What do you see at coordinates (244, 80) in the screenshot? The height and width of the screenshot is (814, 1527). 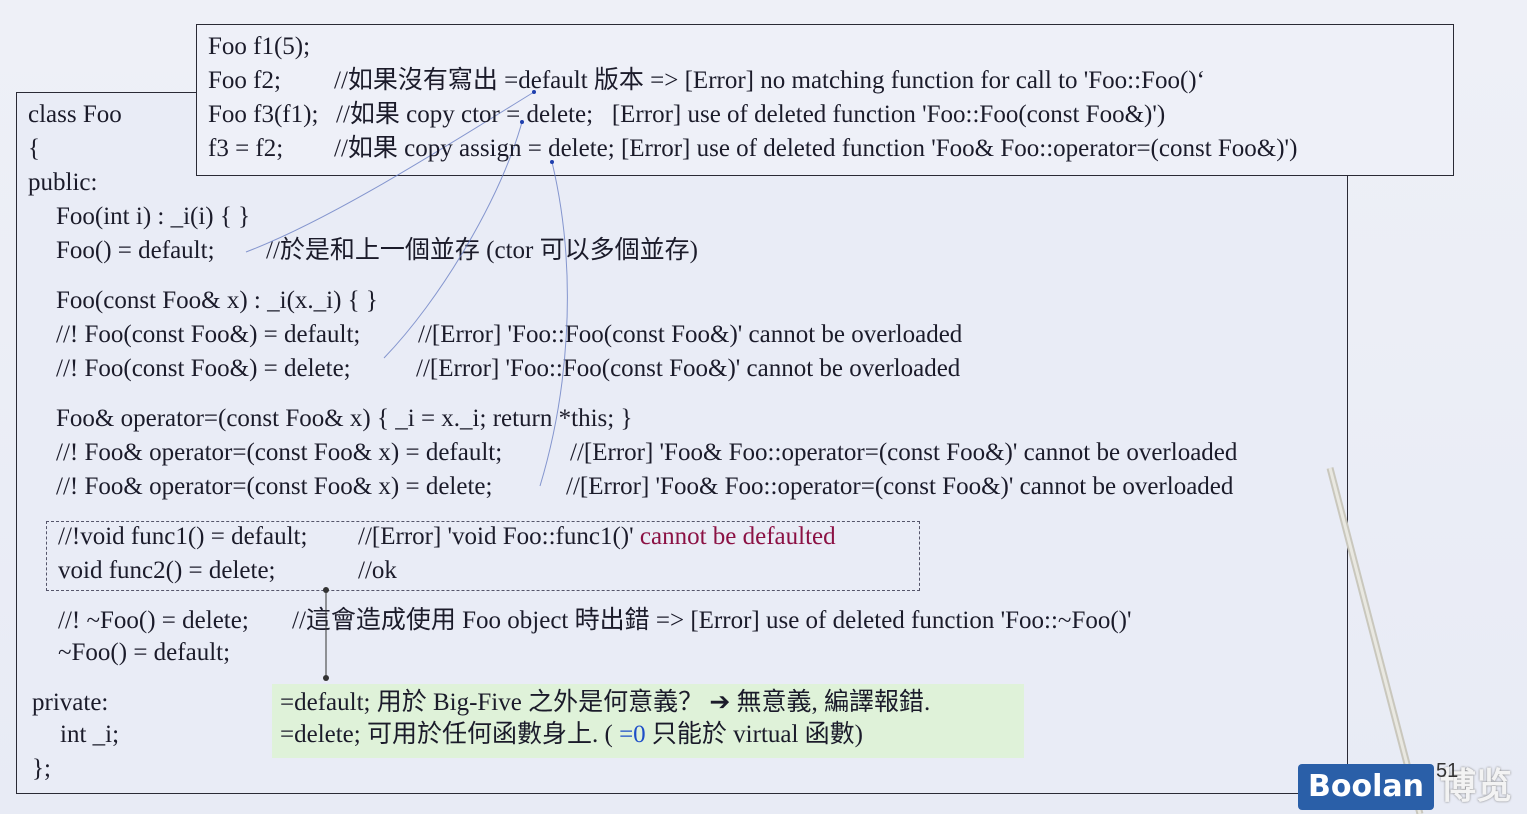 I see `usage-line-2-code: Foo f2;` at bounding box center [244, 80].